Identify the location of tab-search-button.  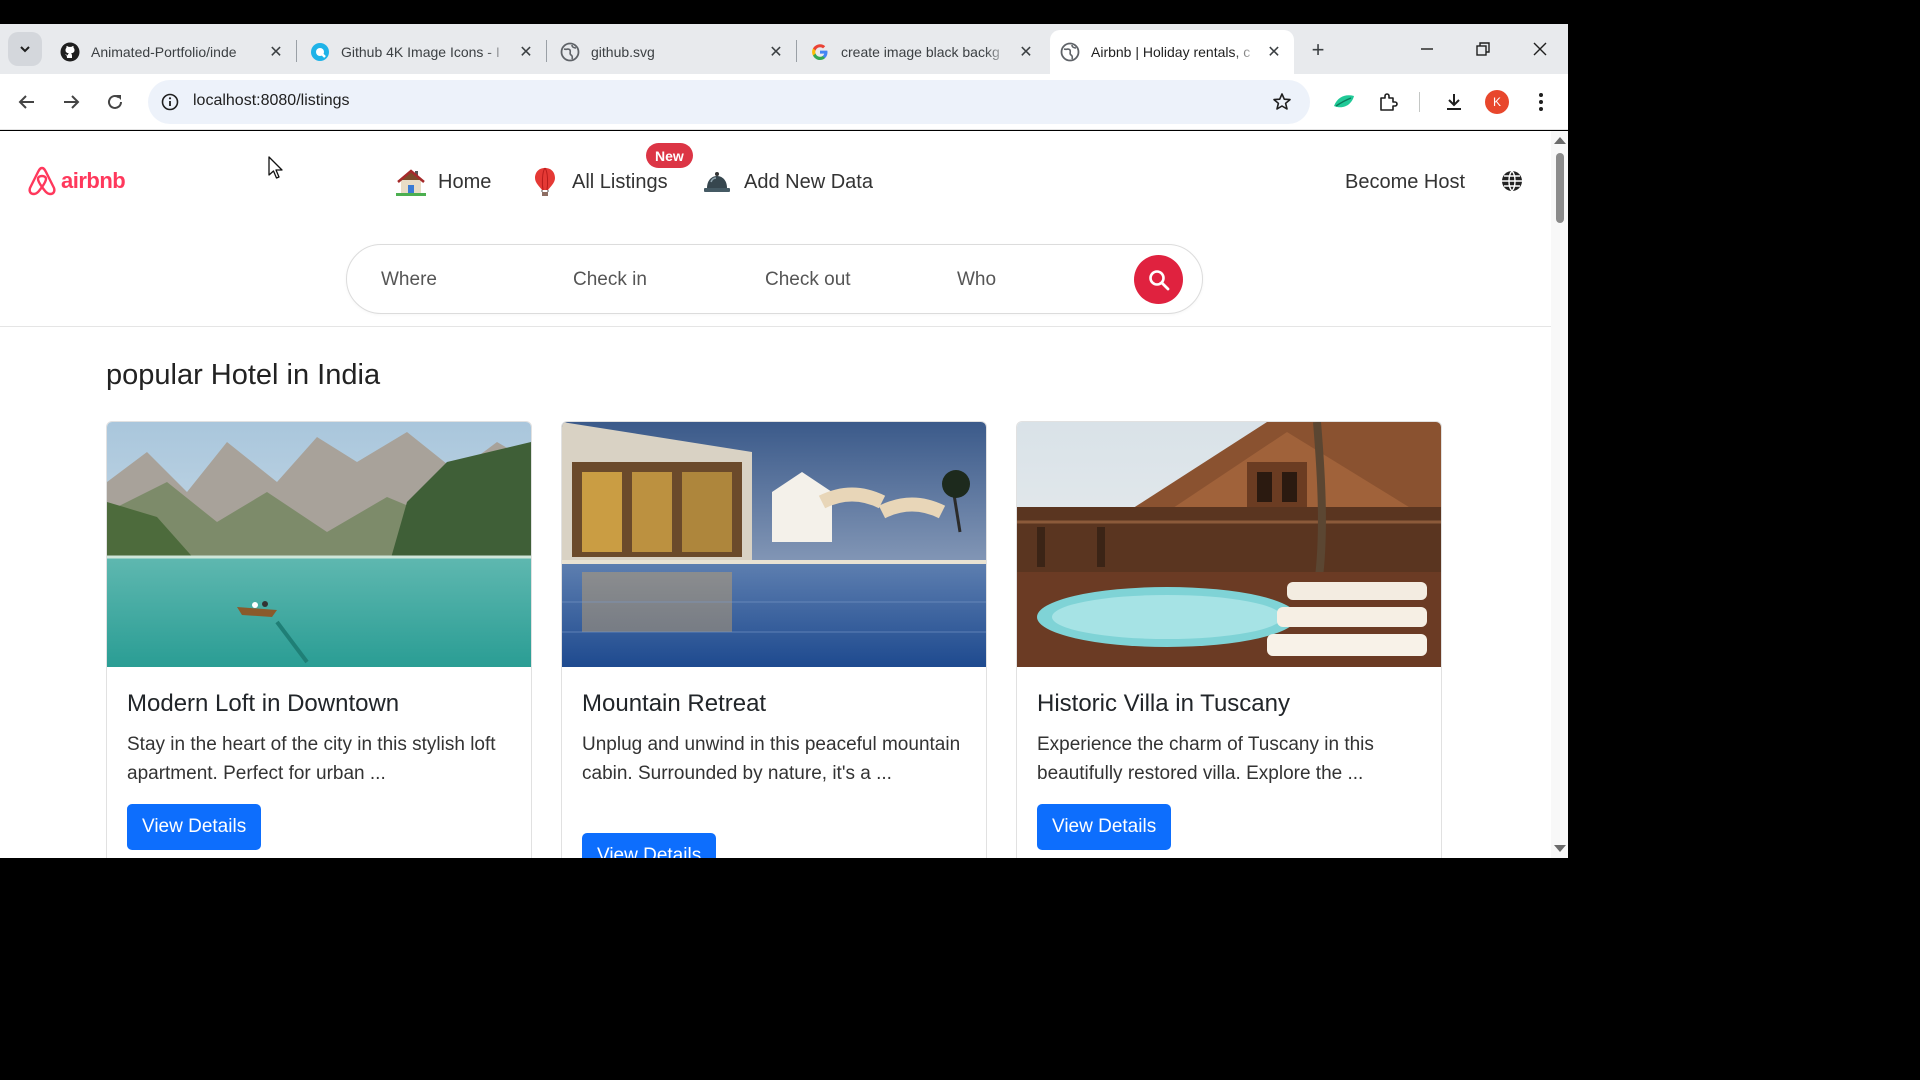
(25, 49).